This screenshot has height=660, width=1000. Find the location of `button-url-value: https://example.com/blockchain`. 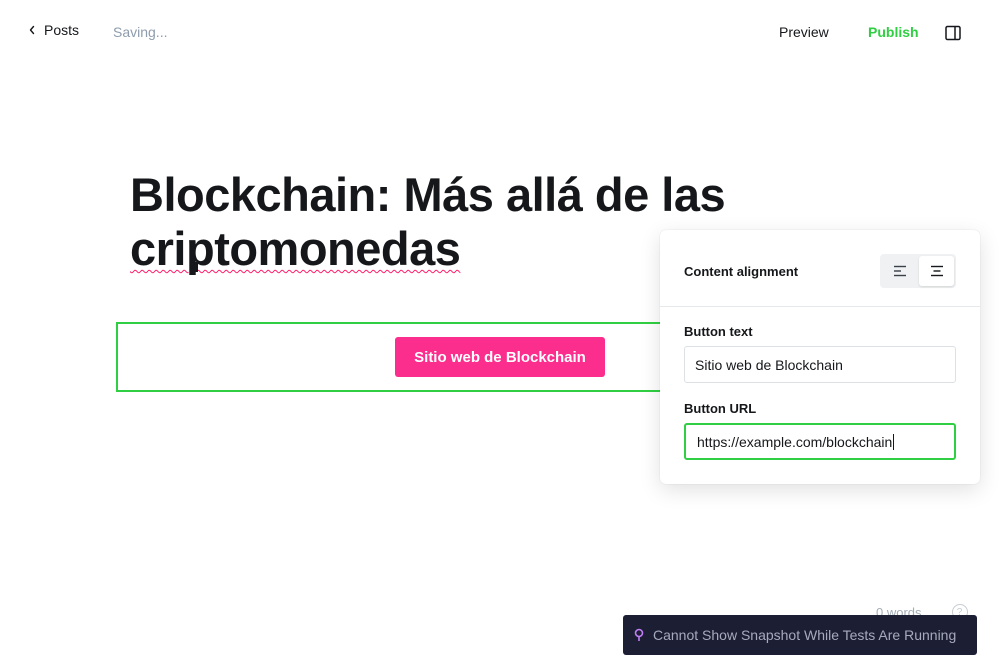

button-url-value: https://example.com/blockchain is located at coordinates (795, 441).